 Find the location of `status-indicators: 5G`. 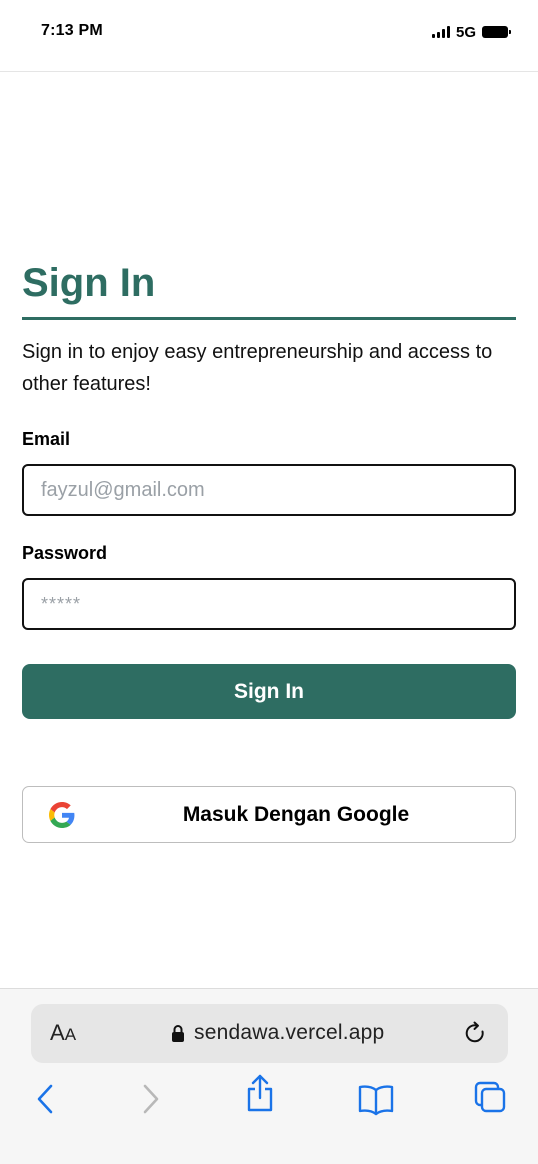

status-indicators: 5G is located at coordinates (471, 32).